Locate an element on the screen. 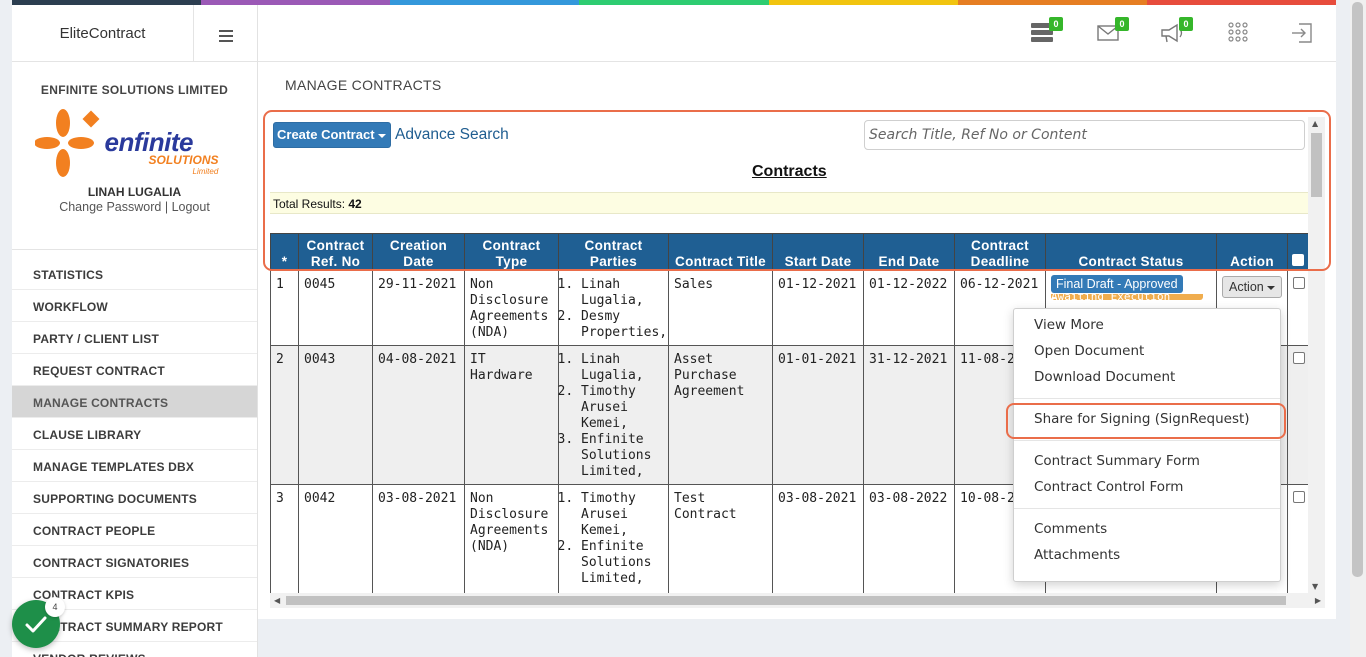 The width and height of the screenshot is (1366, 657). party-item: Timothy Arusei Kemei, is located at coordinates (622, 515).